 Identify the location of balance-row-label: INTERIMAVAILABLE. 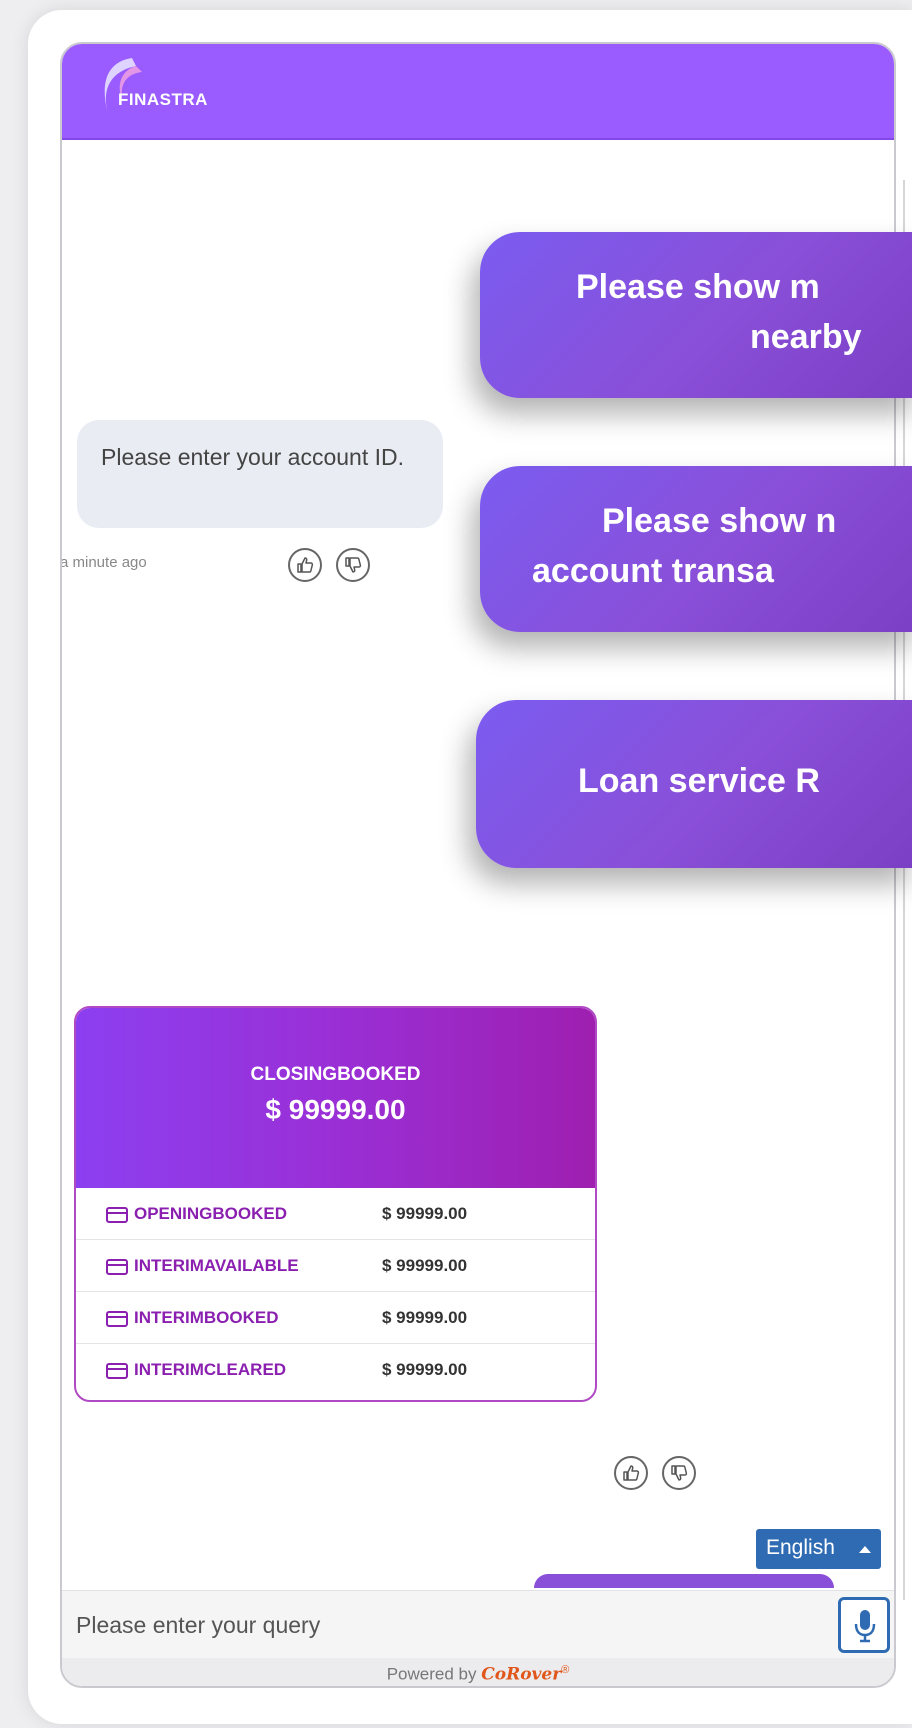
(216, 1265).